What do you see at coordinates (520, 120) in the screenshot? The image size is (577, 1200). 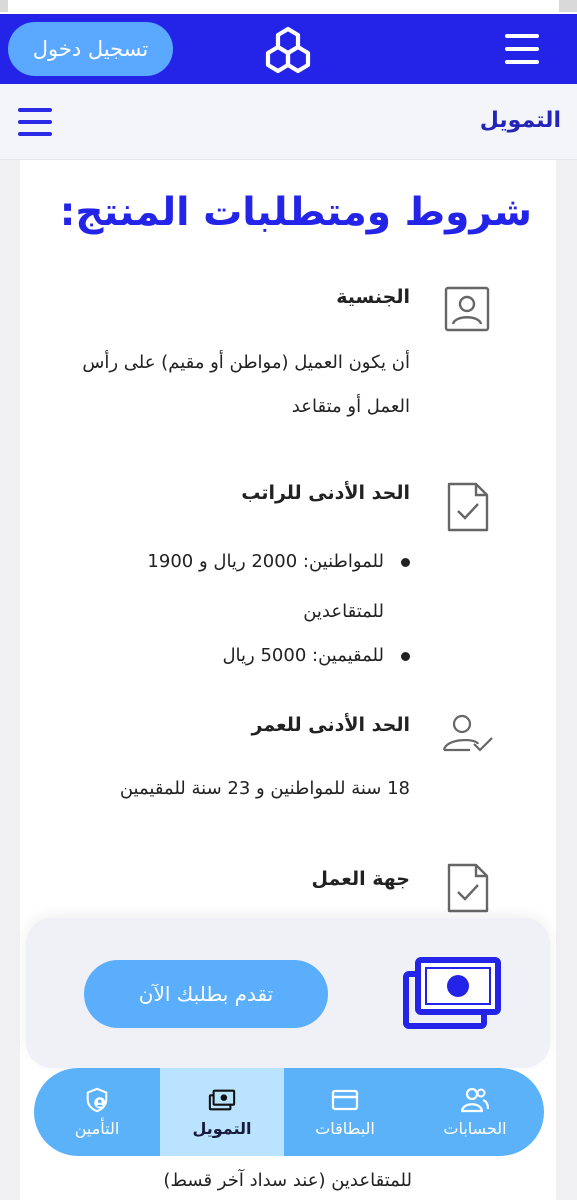 I see `section-title: التمويل` at bounding box center [520, 120].